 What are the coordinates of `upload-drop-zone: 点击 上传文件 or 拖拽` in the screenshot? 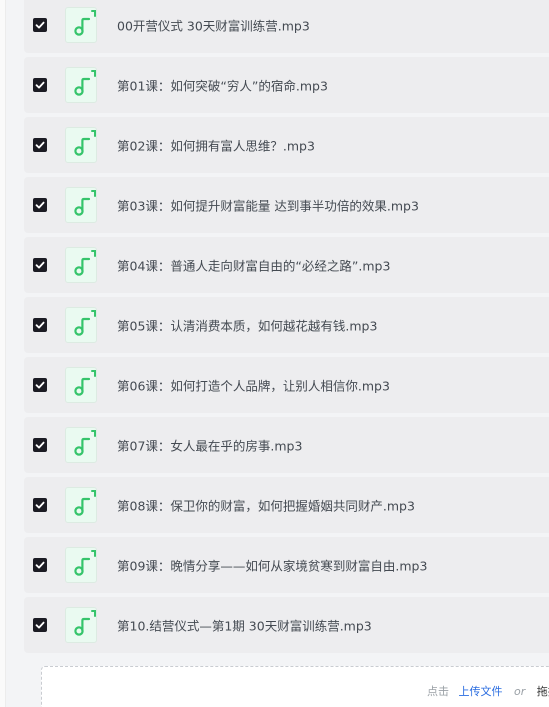 It's located at (295, 686).